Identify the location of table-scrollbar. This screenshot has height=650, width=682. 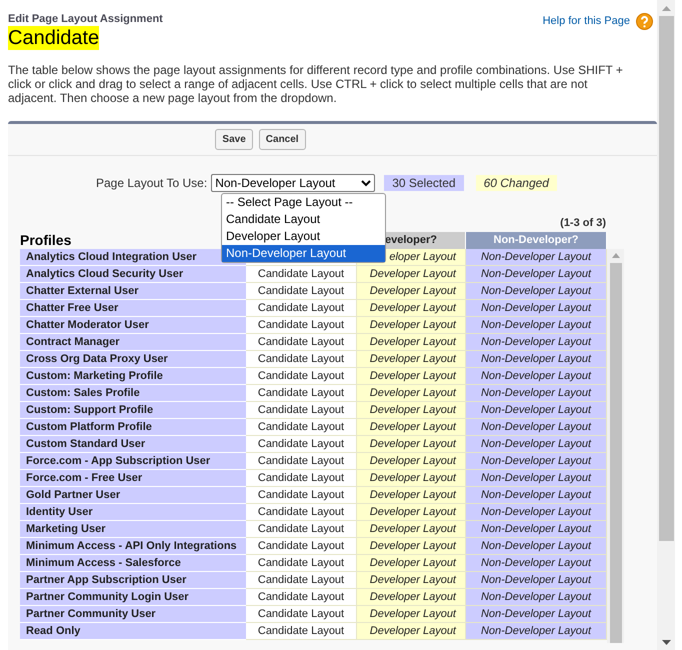
(615, 445).